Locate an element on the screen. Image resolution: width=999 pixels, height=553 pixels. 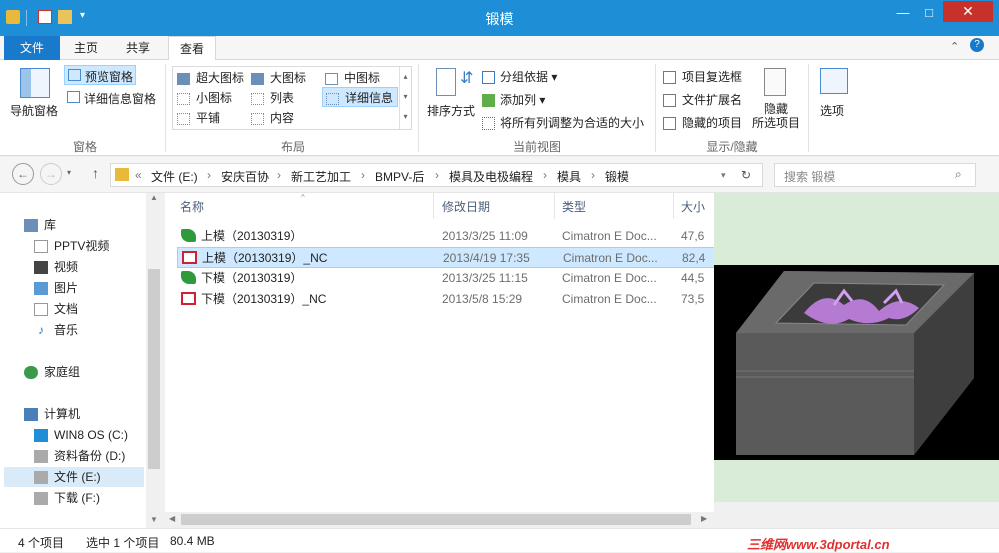
breadcrumb-item: 模具 is located at coordinates (569, 176).